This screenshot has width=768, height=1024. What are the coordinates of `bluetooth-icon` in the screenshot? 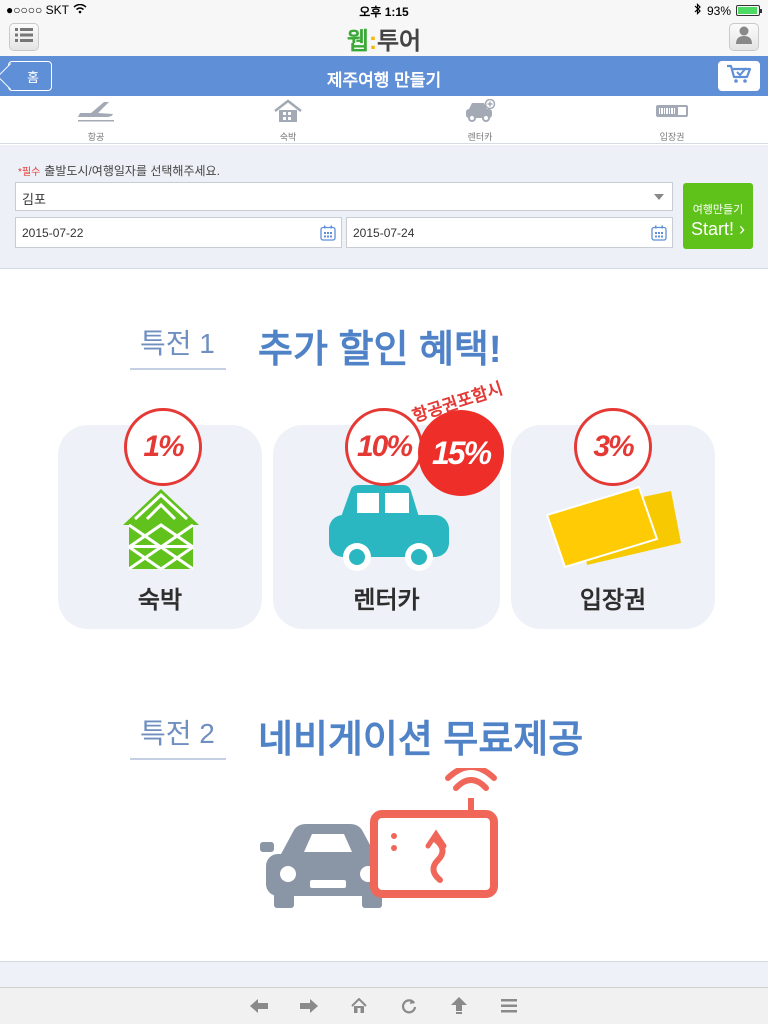 It's located at (698, 10).